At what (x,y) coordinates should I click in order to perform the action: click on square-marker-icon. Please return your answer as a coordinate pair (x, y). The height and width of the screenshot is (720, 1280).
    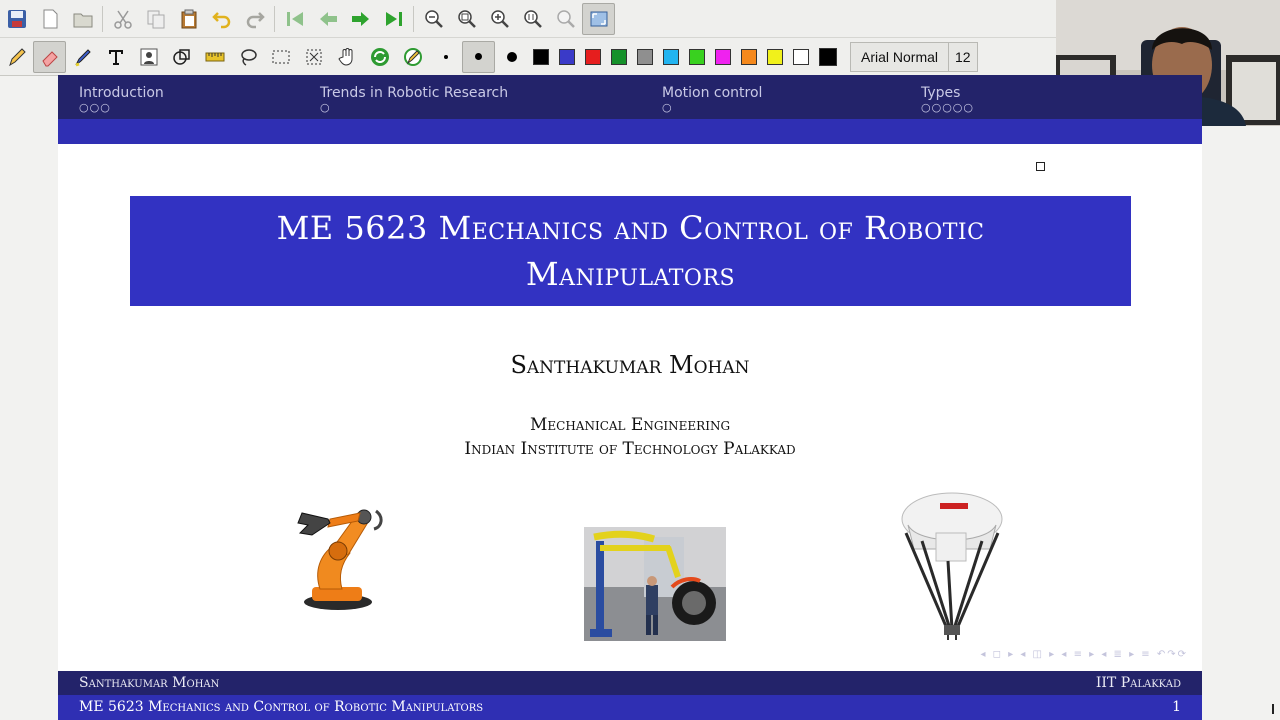
    Looking at the image, I should click on (1040, 166).